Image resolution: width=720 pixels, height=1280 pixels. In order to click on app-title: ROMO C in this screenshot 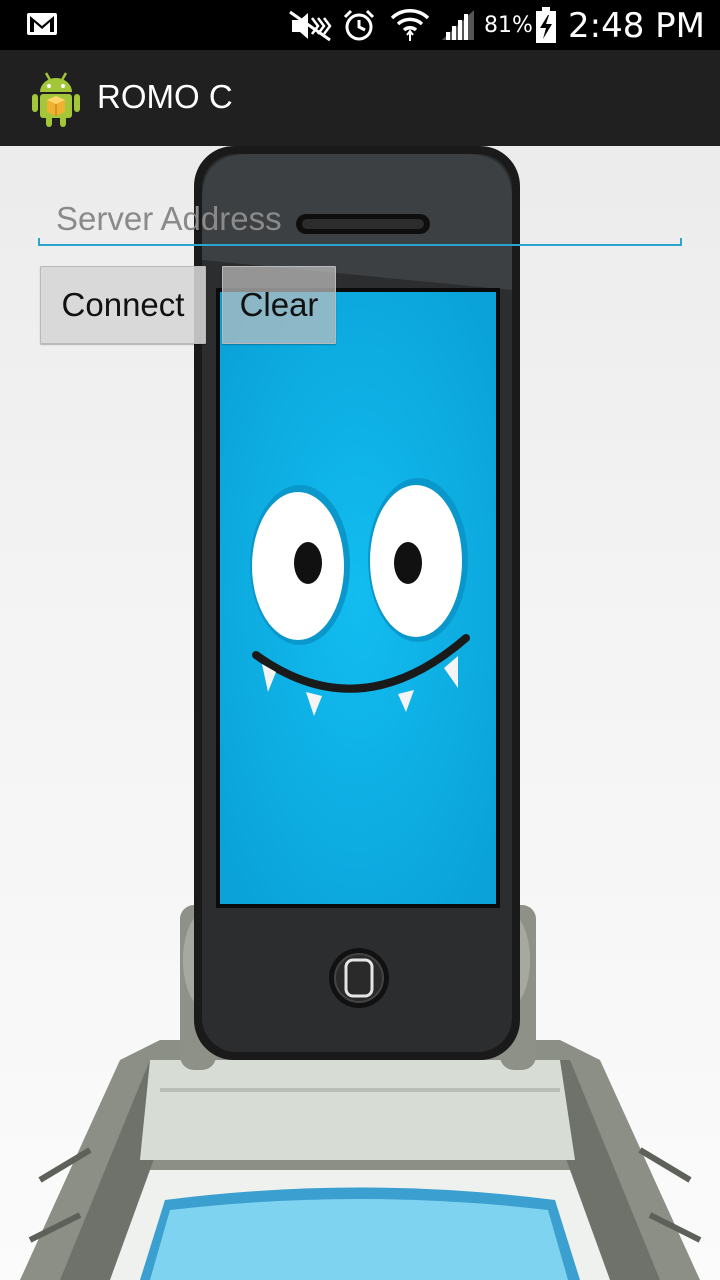, I will do `click(165, 96)`.